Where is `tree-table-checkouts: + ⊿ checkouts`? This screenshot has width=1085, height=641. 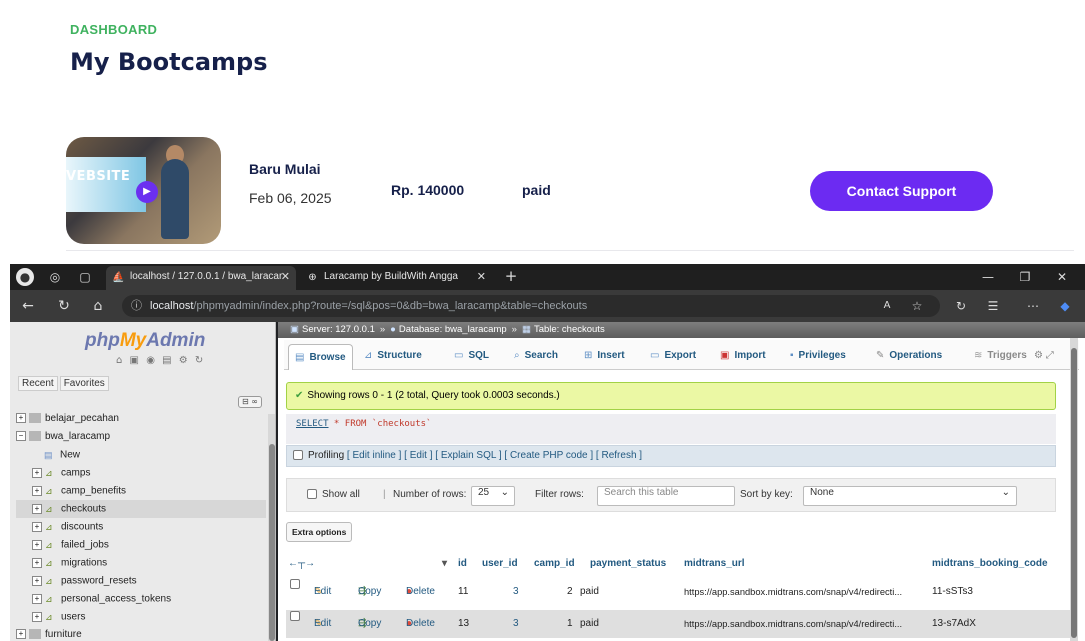
tree-table-checkouts: + ⊿ checkouts is located at coordinates (141, 509).